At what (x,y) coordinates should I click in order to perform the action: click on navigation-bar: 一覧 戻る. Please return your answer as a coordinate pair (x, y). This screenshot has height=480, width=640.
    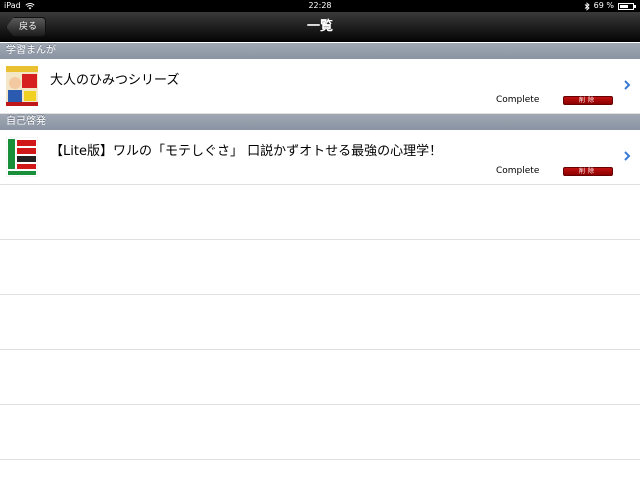
    Looking at the image, I should click on (320, 27).